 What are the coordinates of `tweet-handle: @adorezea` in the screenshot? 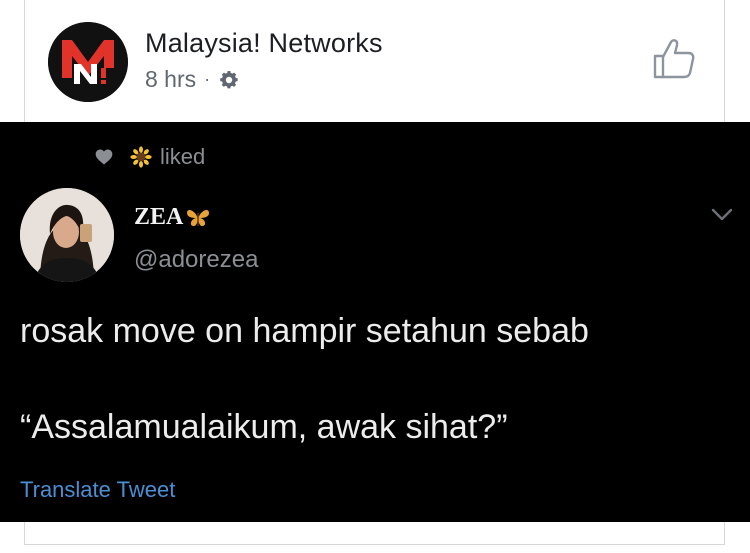 It's located at (196, 260).